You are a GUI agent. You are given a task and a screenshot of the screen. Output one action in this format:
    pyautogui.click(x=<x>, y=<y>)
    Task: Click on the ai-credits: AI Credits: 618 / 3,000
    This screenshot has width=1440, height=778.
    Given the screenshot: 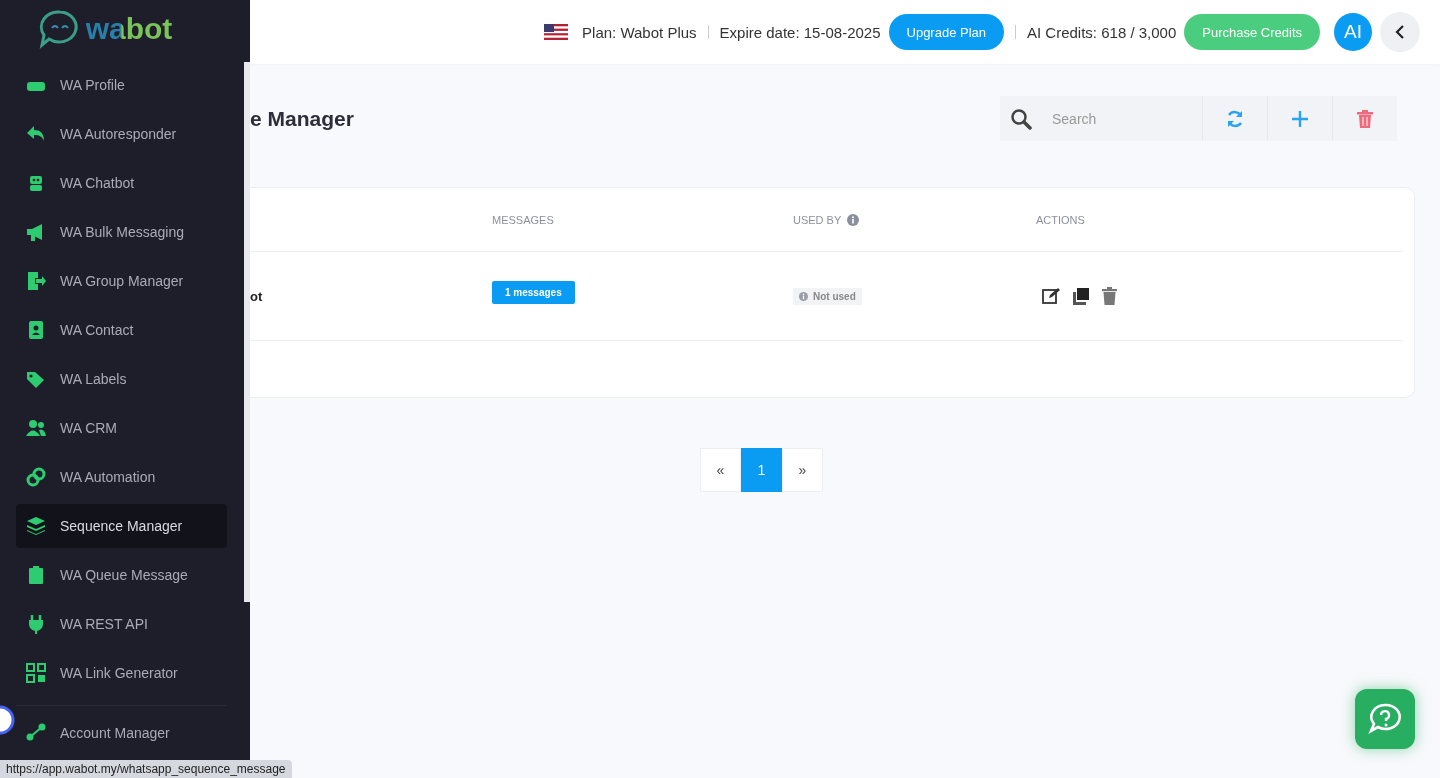 What is the action you would take?
    pyautogui.click(x=1102, y=32)
    